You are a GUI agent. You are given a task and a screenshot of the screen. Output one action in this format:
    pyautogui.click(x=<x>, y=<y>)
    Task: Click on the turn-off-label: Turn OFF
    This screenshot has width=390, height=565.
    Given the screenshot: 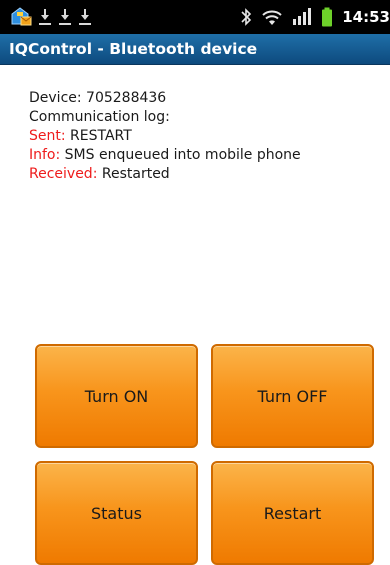 What is the action you would take?
    pyautogui.click(x=292, y=396)
    